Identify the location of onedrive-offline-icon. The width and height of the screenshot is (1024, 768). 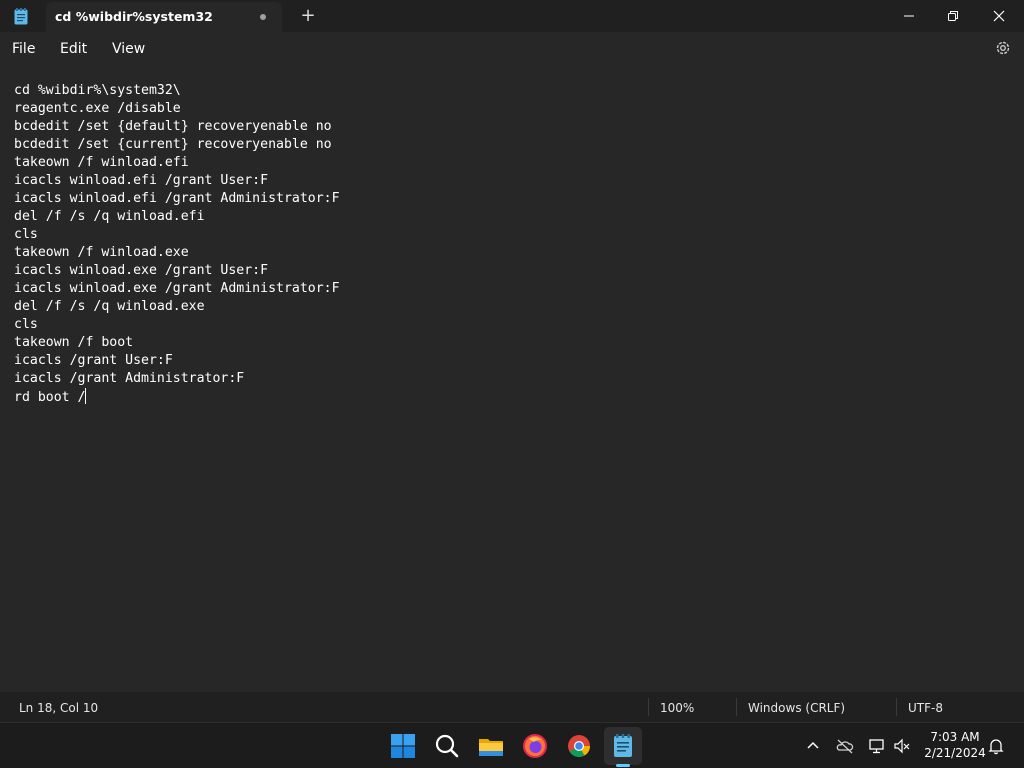
(845, 746).